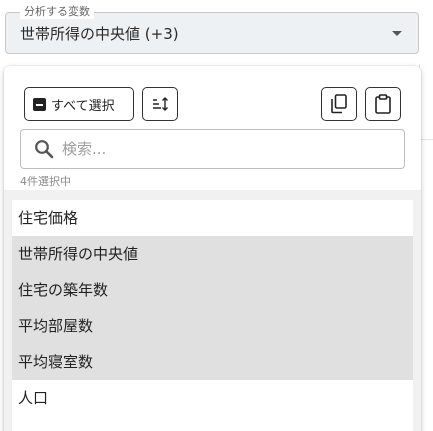 This screenshot has width=433, height=431. I want to click on search-field, so click(212, 149).